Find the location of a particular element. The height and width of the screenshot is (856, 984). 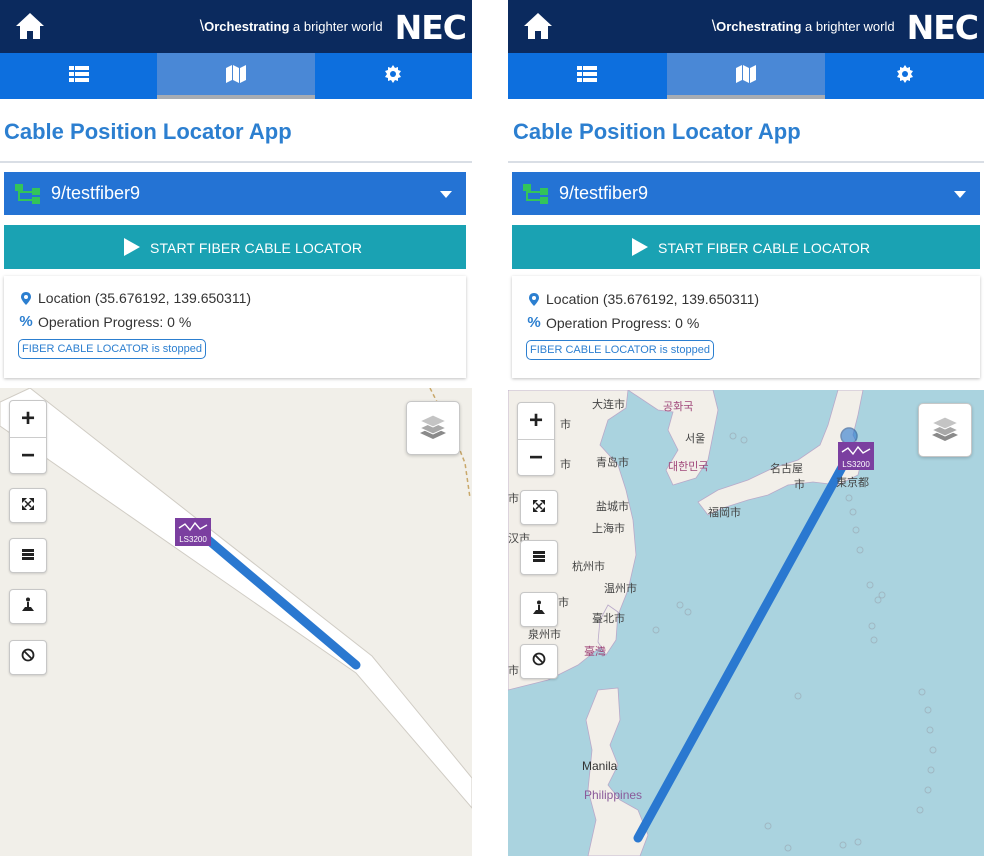

page-title: Cable Position Locator App is located at coordinates (657, 131).